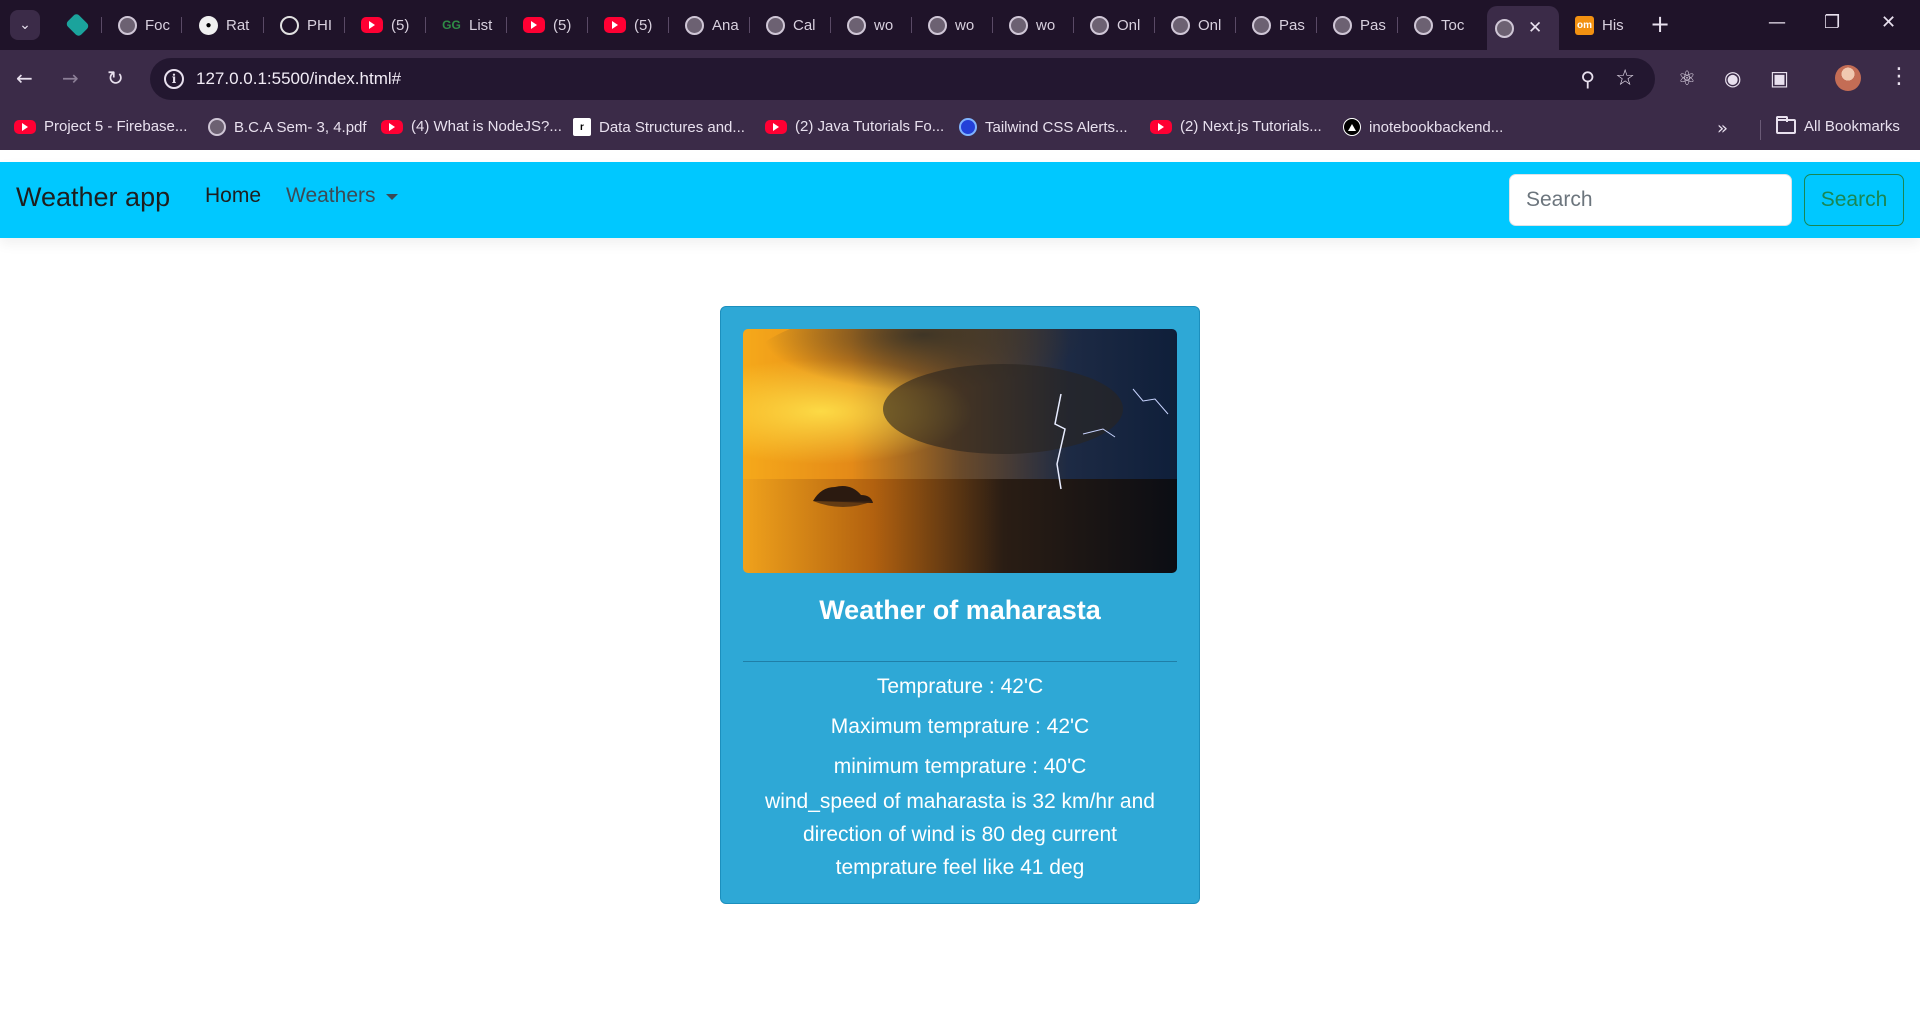 The image size is (1920, 1020). What do you see at coordinates (1888, 22) in the screenshot?
I see `close-window-button: ✕` at bounding box center [1888, 22].